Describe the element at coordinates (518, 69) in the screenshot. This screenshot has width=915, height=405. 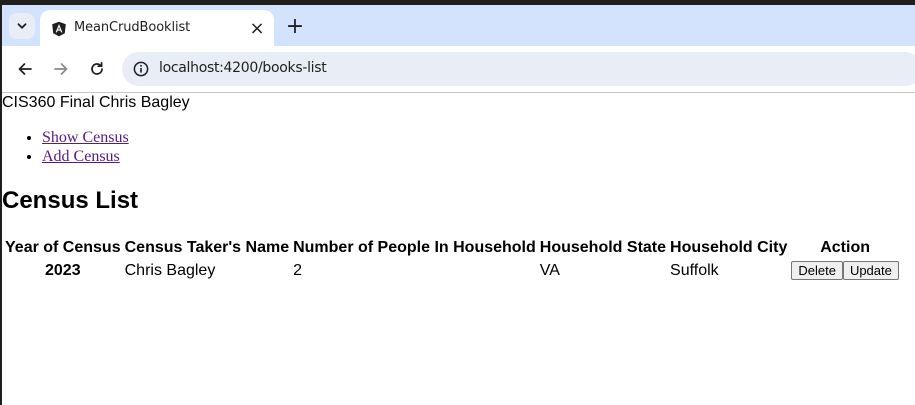
I see `address-bar: localhost:4200/books-list` at that location.